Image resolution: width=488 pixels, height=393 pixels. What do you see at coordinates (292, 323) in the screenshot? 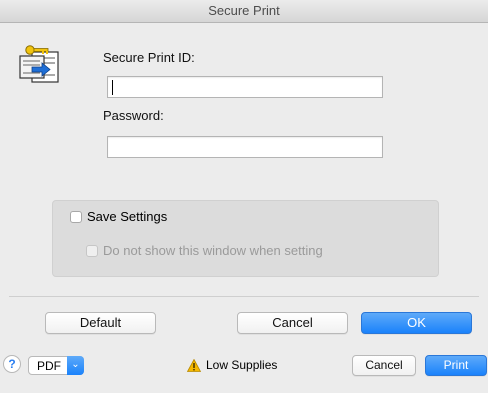
I see `cancel-button: Cancel` at bounding box center [292, 323].